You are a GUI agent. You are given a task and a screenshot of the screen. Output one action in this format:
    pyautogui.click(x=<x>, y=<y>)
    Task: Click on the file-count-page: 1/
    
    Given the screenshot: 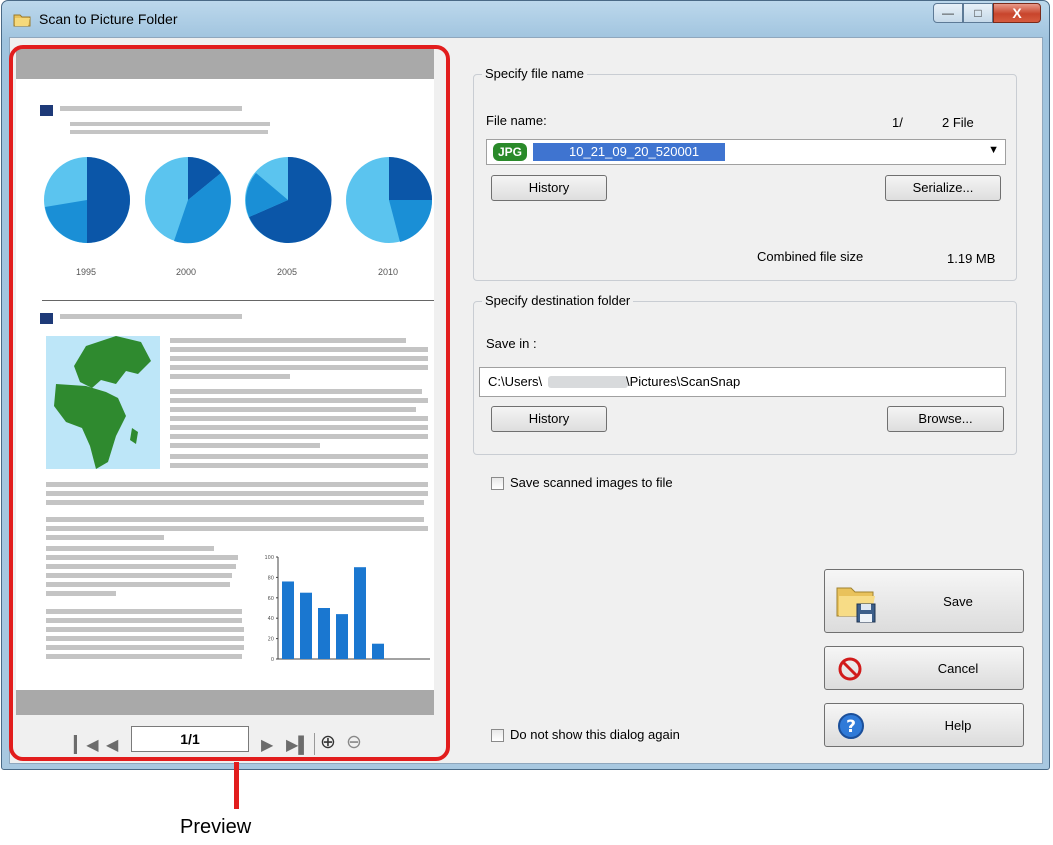 What is the action you would take?
    pyautogui.click(x=897, y=122)
    